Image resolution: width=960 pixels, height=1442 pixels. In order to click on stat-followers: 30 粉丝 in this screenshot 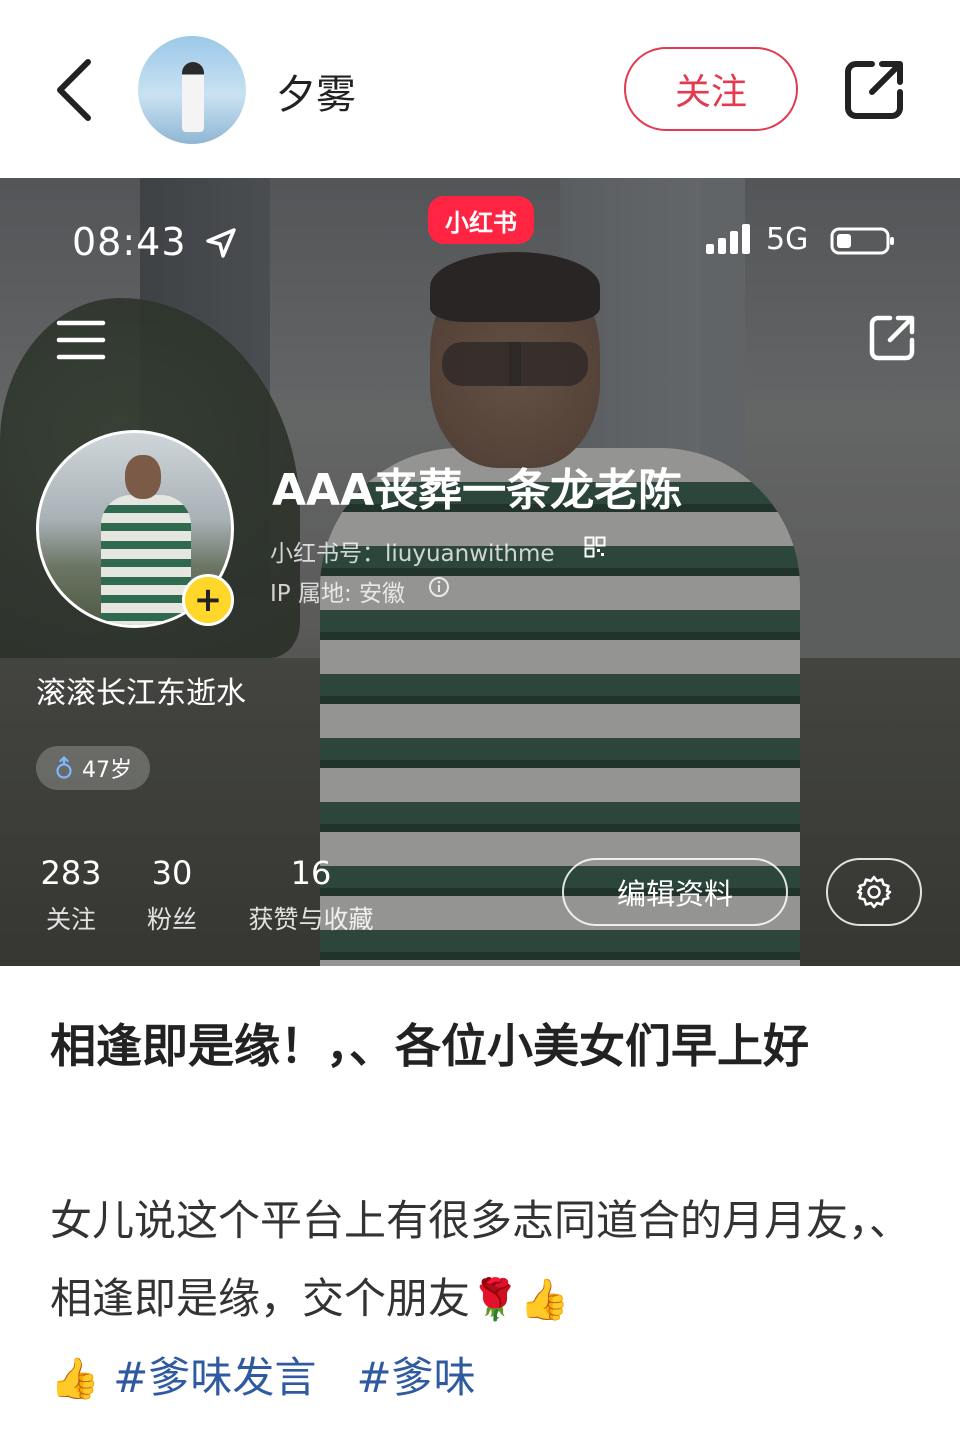, I will do `click(172, 895)`.